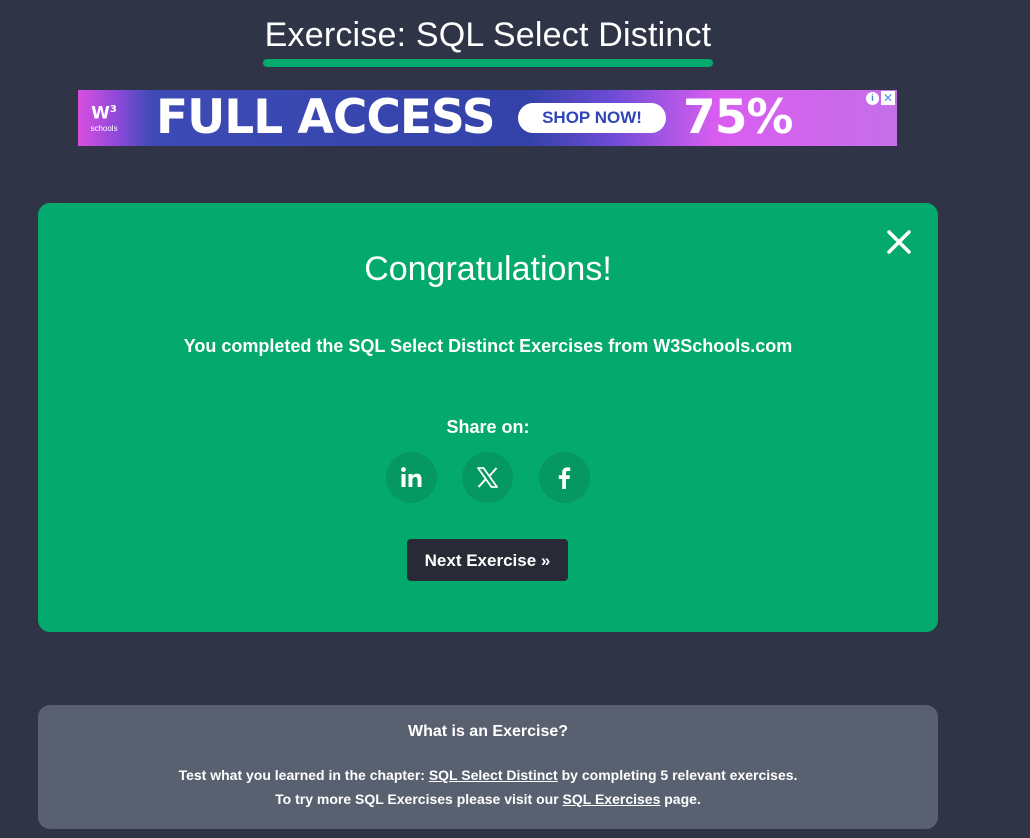 This screenshot has height=838, width=1030. I want to click on w3schools-logo: W3 schools, so click(104, 118).